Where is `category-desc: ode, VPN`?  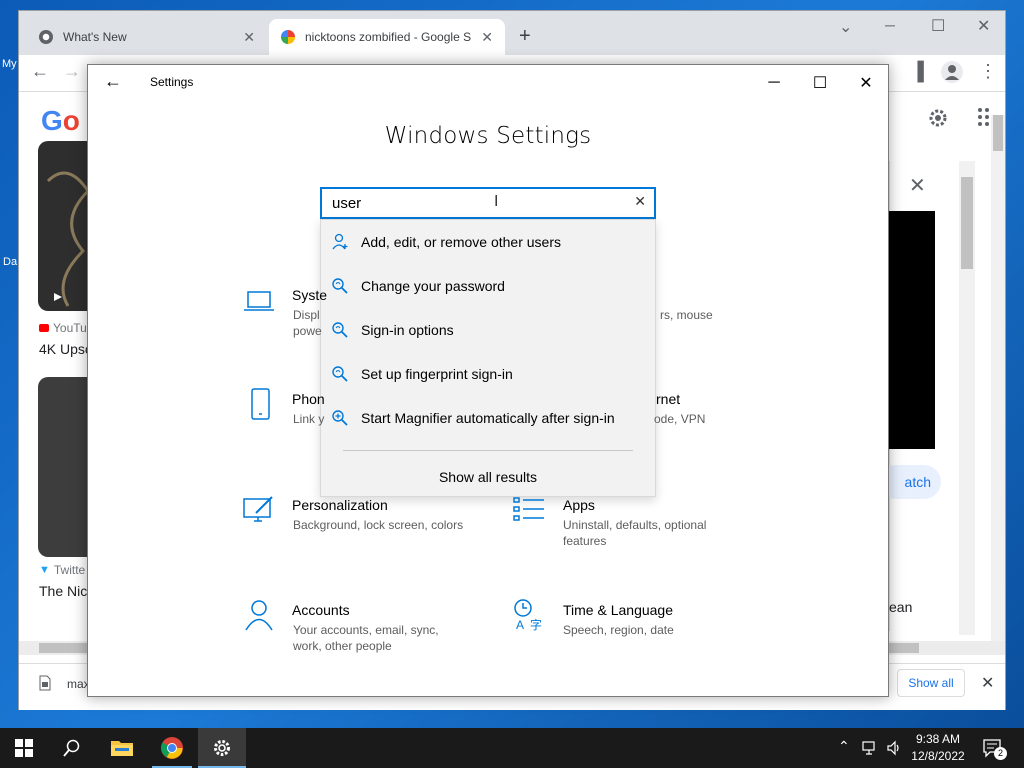 category-desc: ode, VPN is located at coordinates (680, 419).